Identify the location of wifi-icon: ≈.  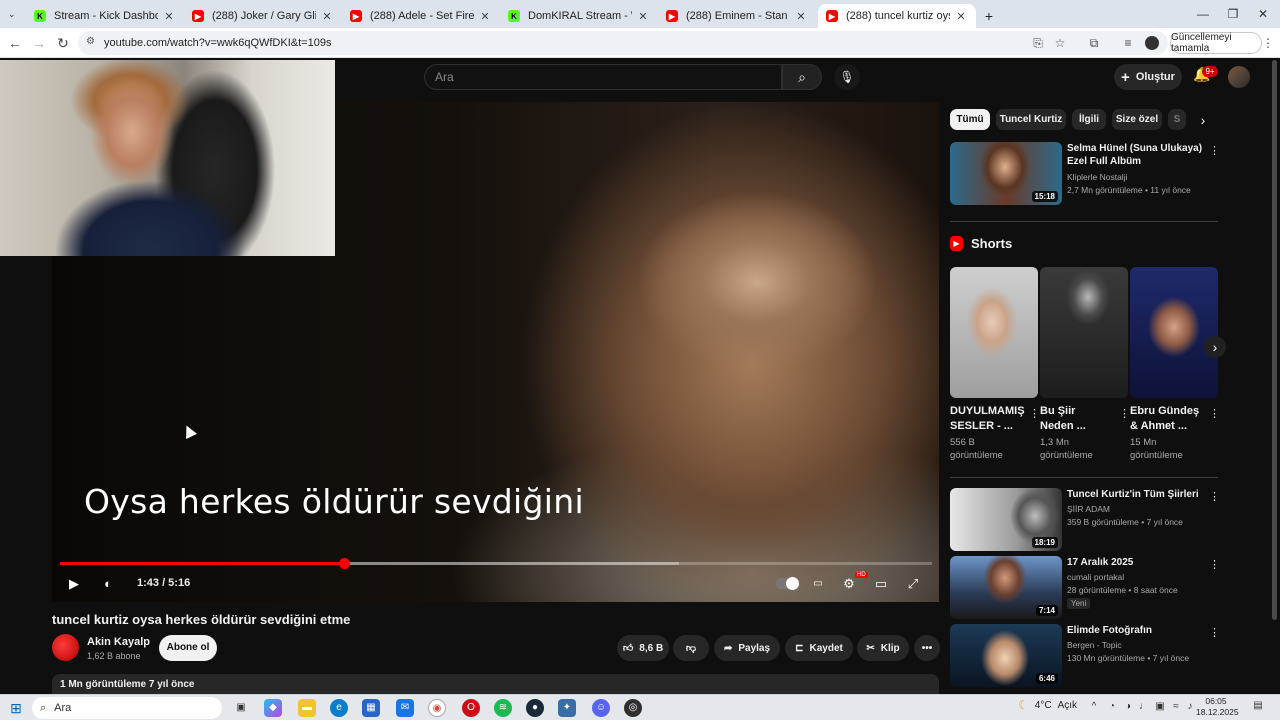
(1176, 708).